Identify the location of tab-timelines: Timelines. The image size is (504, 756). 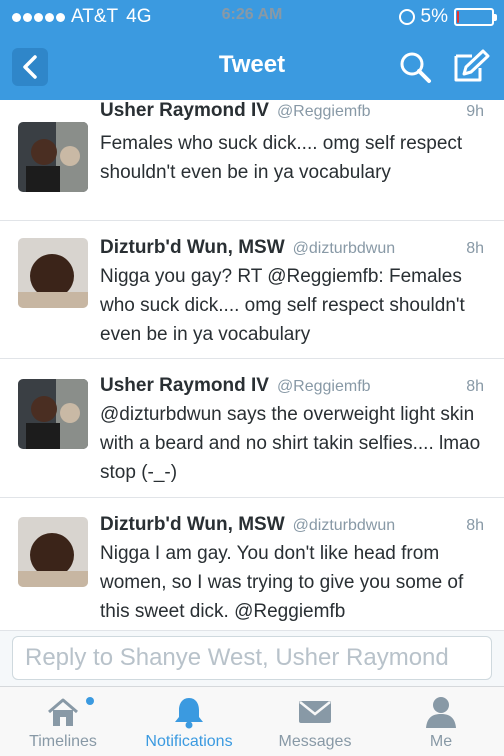
(63, 721).